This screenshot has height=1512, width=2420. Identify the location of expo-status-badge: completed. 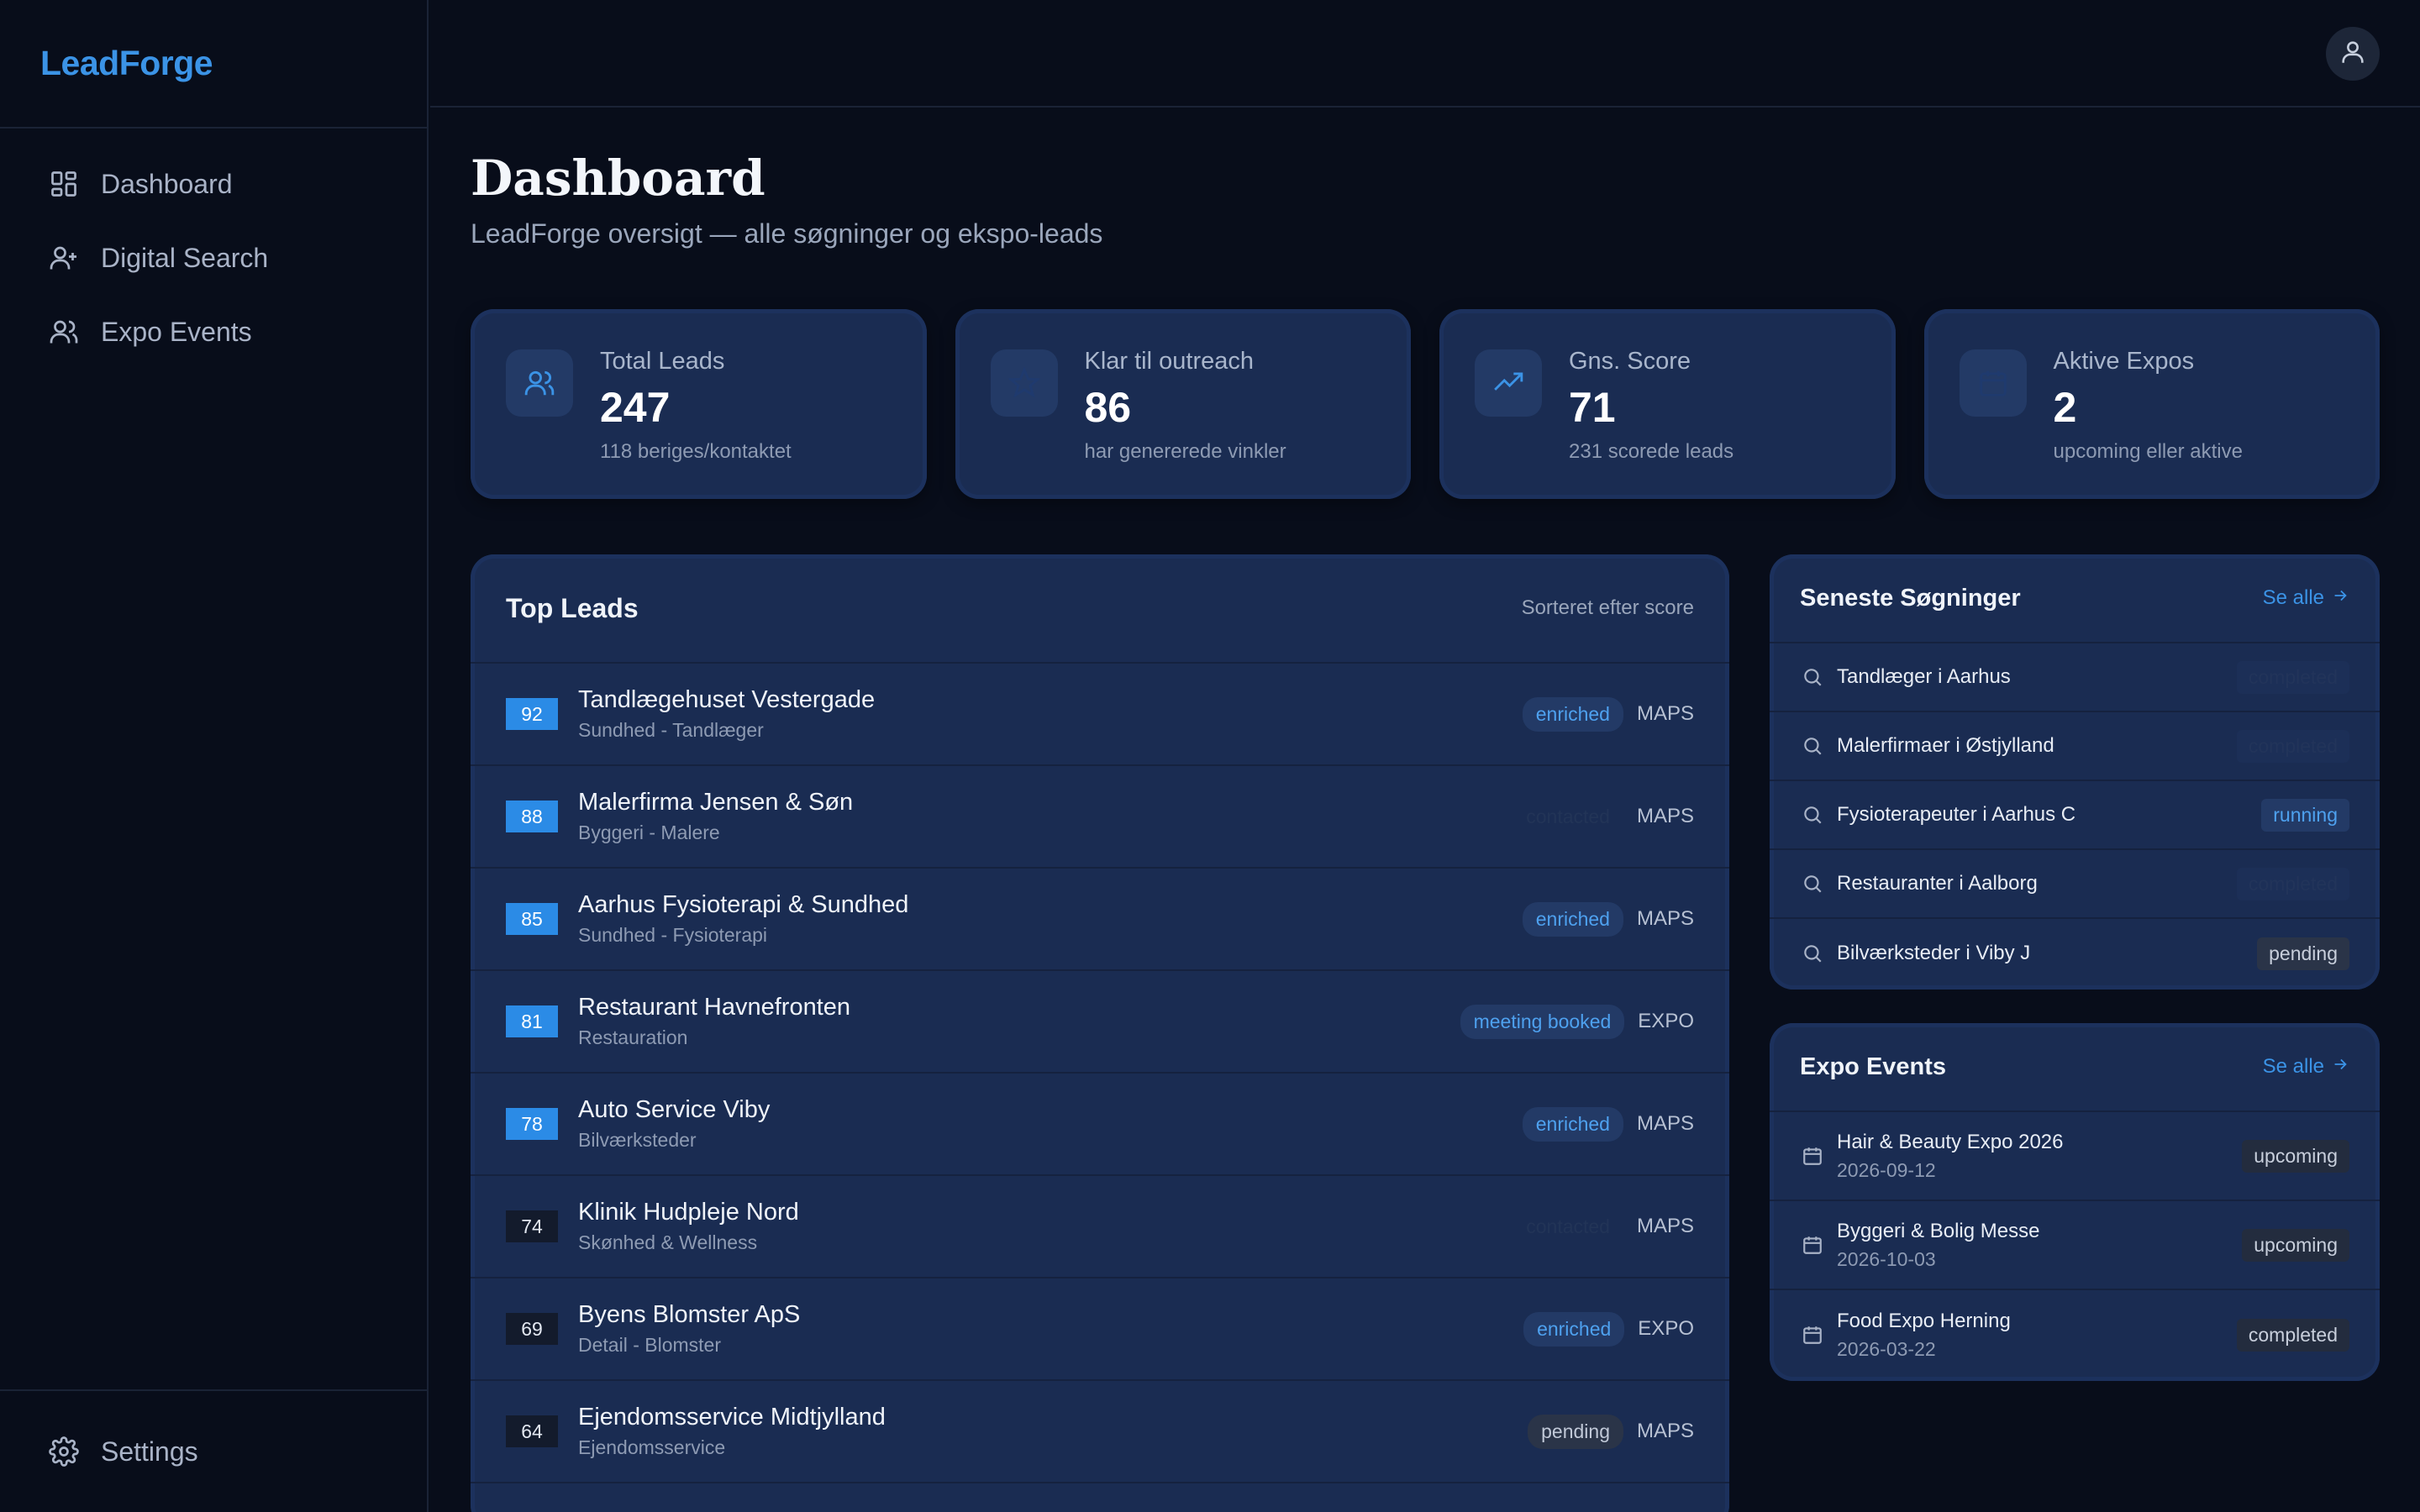
(2292, 1335).